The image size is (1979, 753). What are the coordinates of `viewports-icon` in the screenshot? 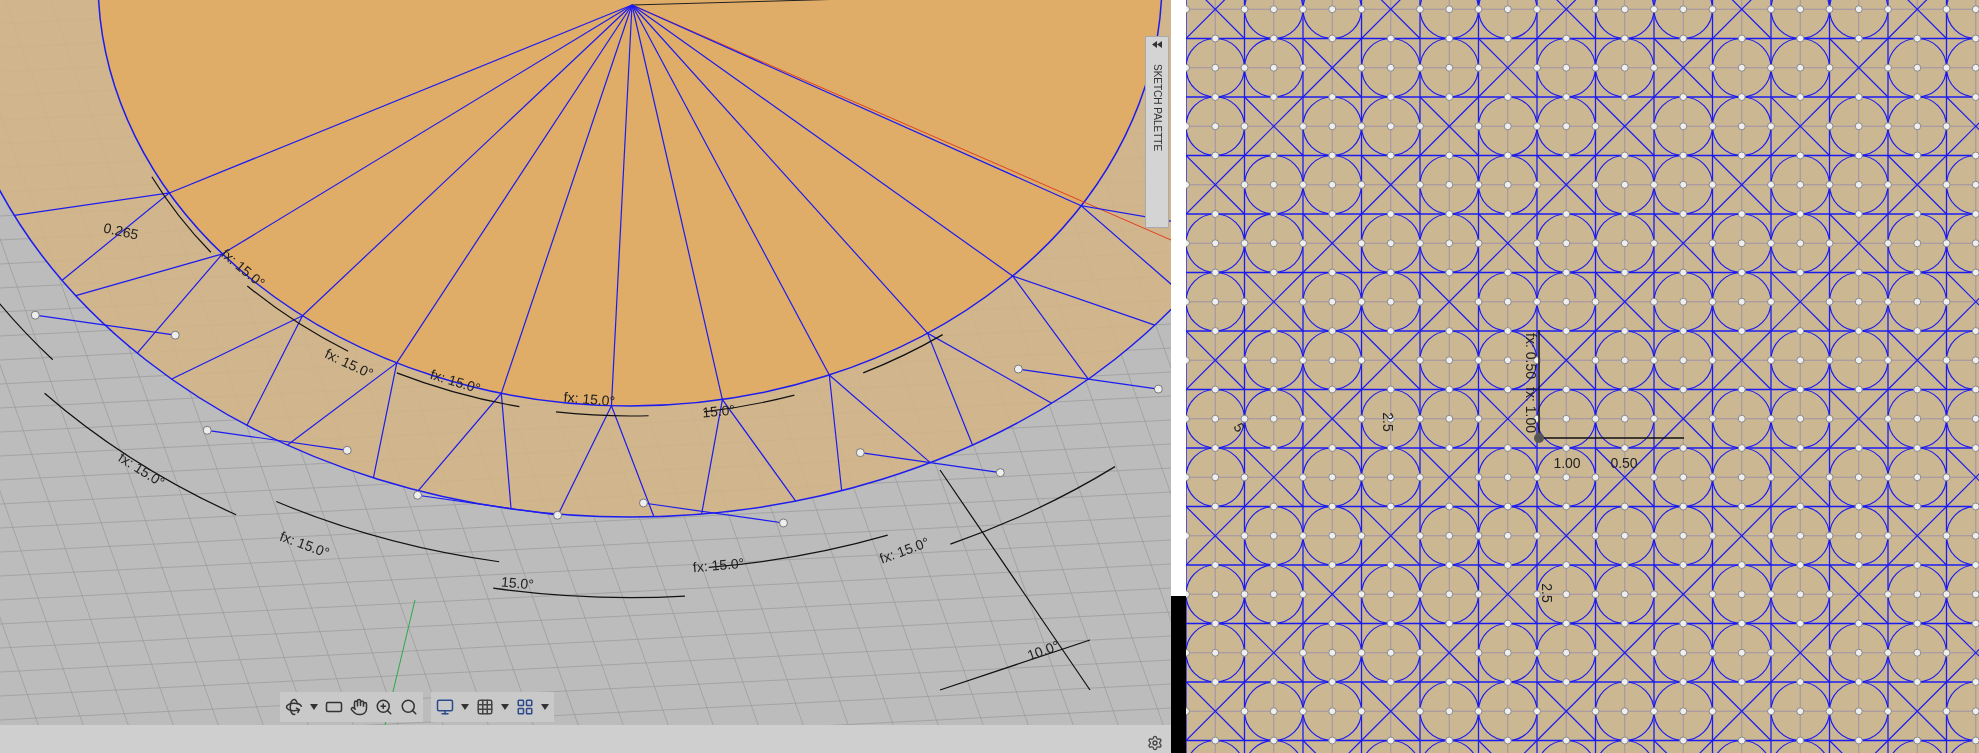 It's located at (525, 707).